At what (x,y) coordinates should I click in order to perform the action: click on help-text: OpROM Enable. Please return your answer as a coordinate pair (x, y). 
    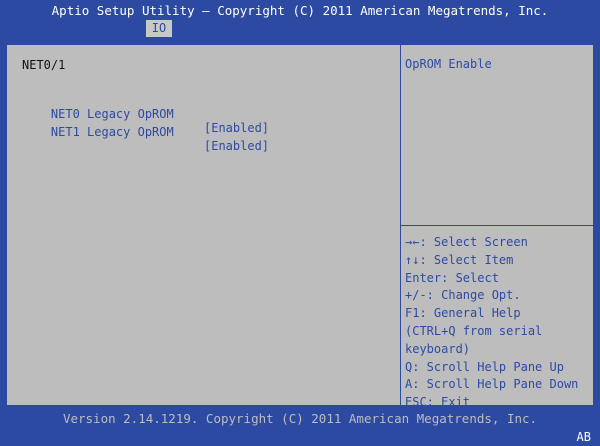
    Looking at the image, I should click on (448, 64).